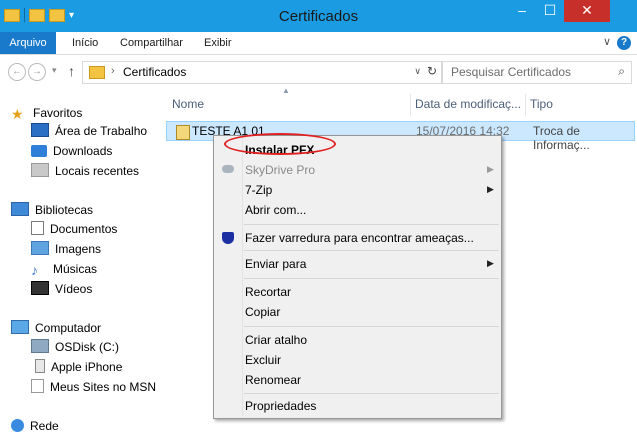  What do you see at coordinates (56, 328) in the screenshot?
I see `nav-computer: Computador` at bounding box center [56, 328].